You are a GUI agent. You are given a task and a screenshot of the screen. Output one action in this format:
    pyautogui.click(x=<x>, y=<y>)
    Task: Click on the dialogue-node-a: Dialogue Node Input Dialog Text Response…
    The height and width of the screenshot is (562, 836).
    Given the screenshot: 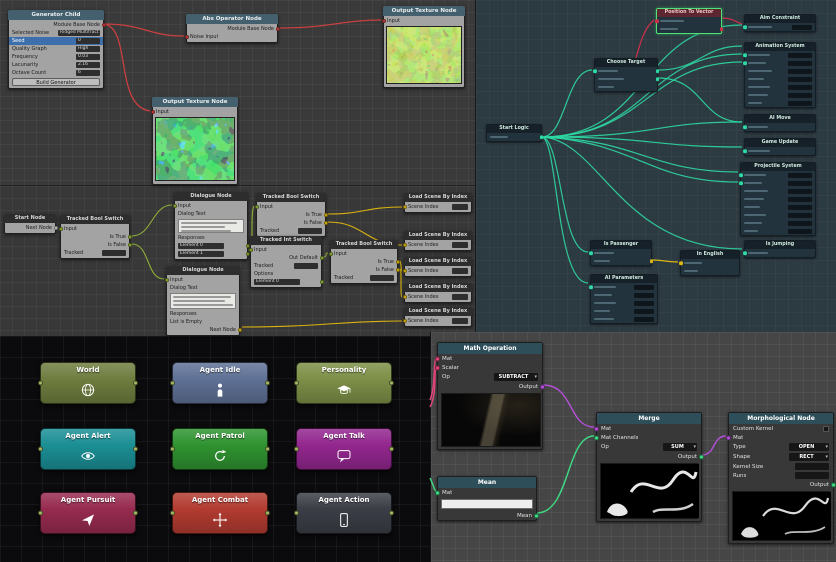 What is the action you would take?
    pyautogui.click(x=211, y=226)
    